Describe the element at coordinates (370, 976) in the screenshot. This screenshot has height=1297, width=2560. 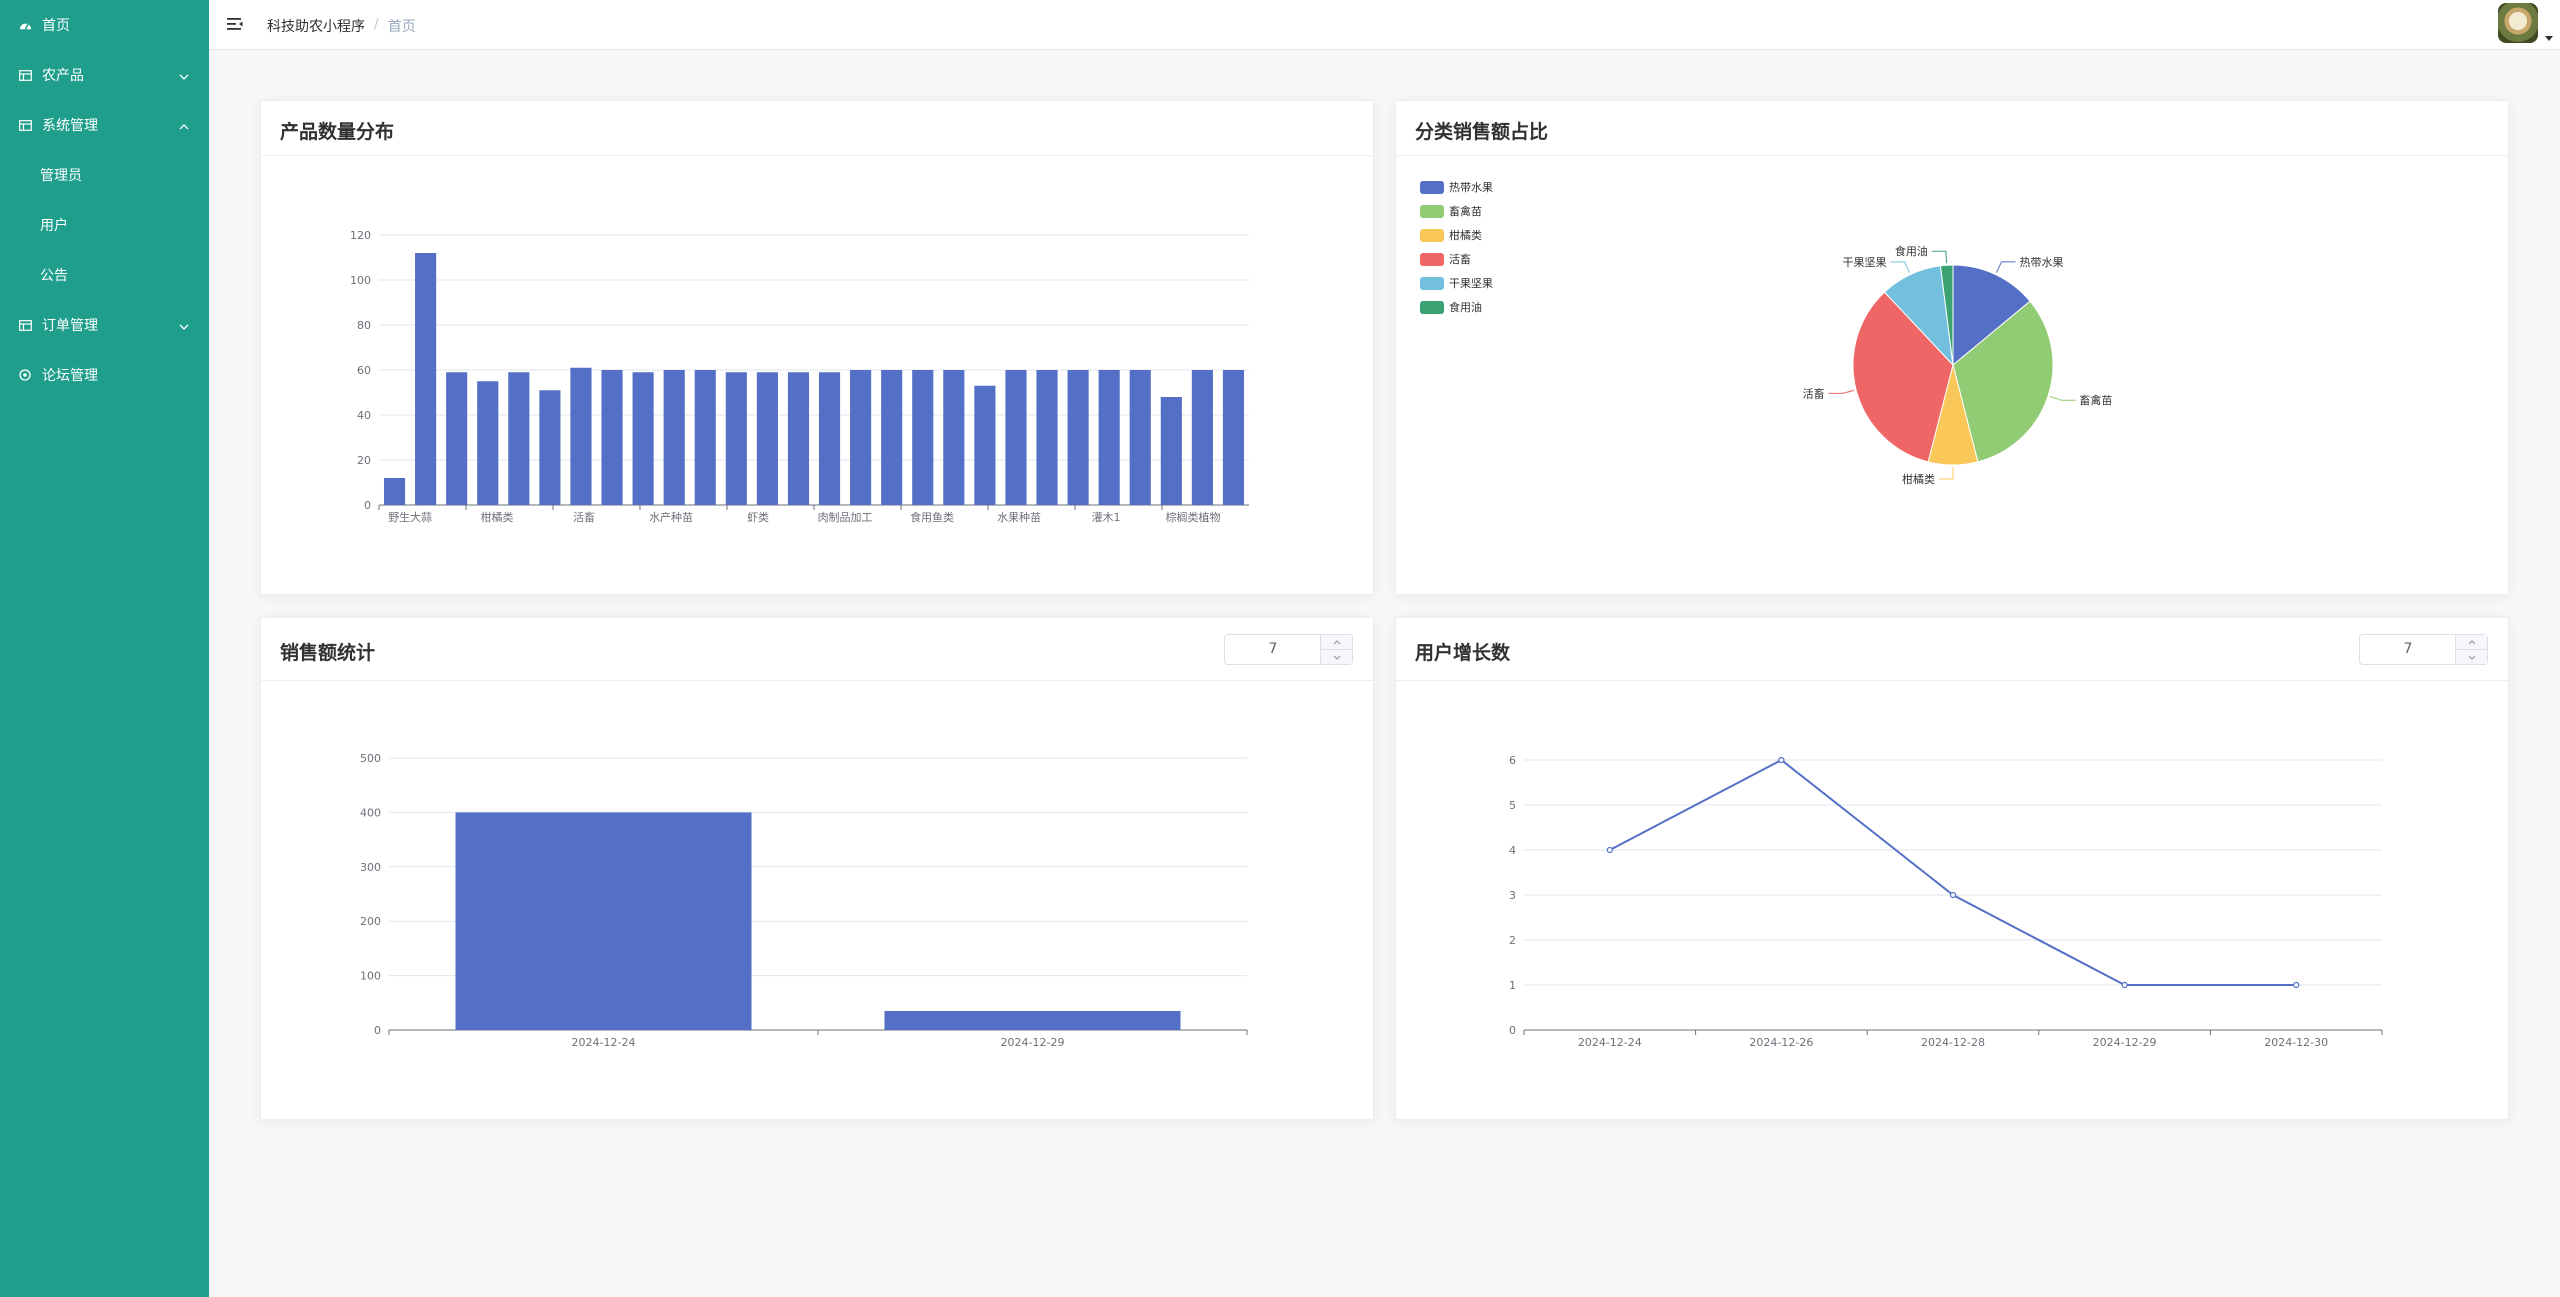
I see `y-tick-label: 100` at that location.